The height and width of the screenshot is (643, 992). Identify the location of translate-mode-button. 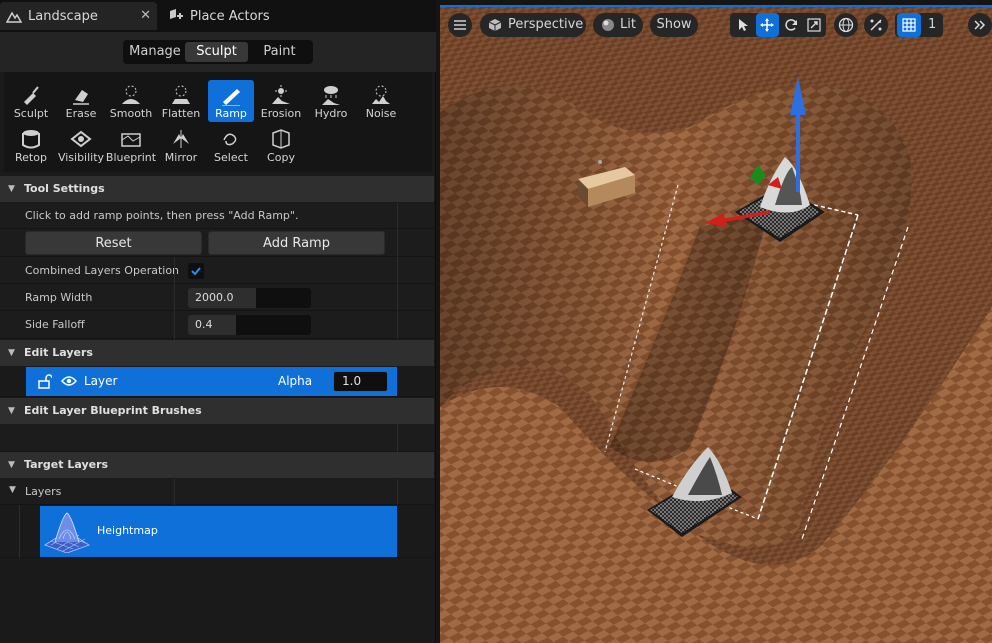
(767, 25).